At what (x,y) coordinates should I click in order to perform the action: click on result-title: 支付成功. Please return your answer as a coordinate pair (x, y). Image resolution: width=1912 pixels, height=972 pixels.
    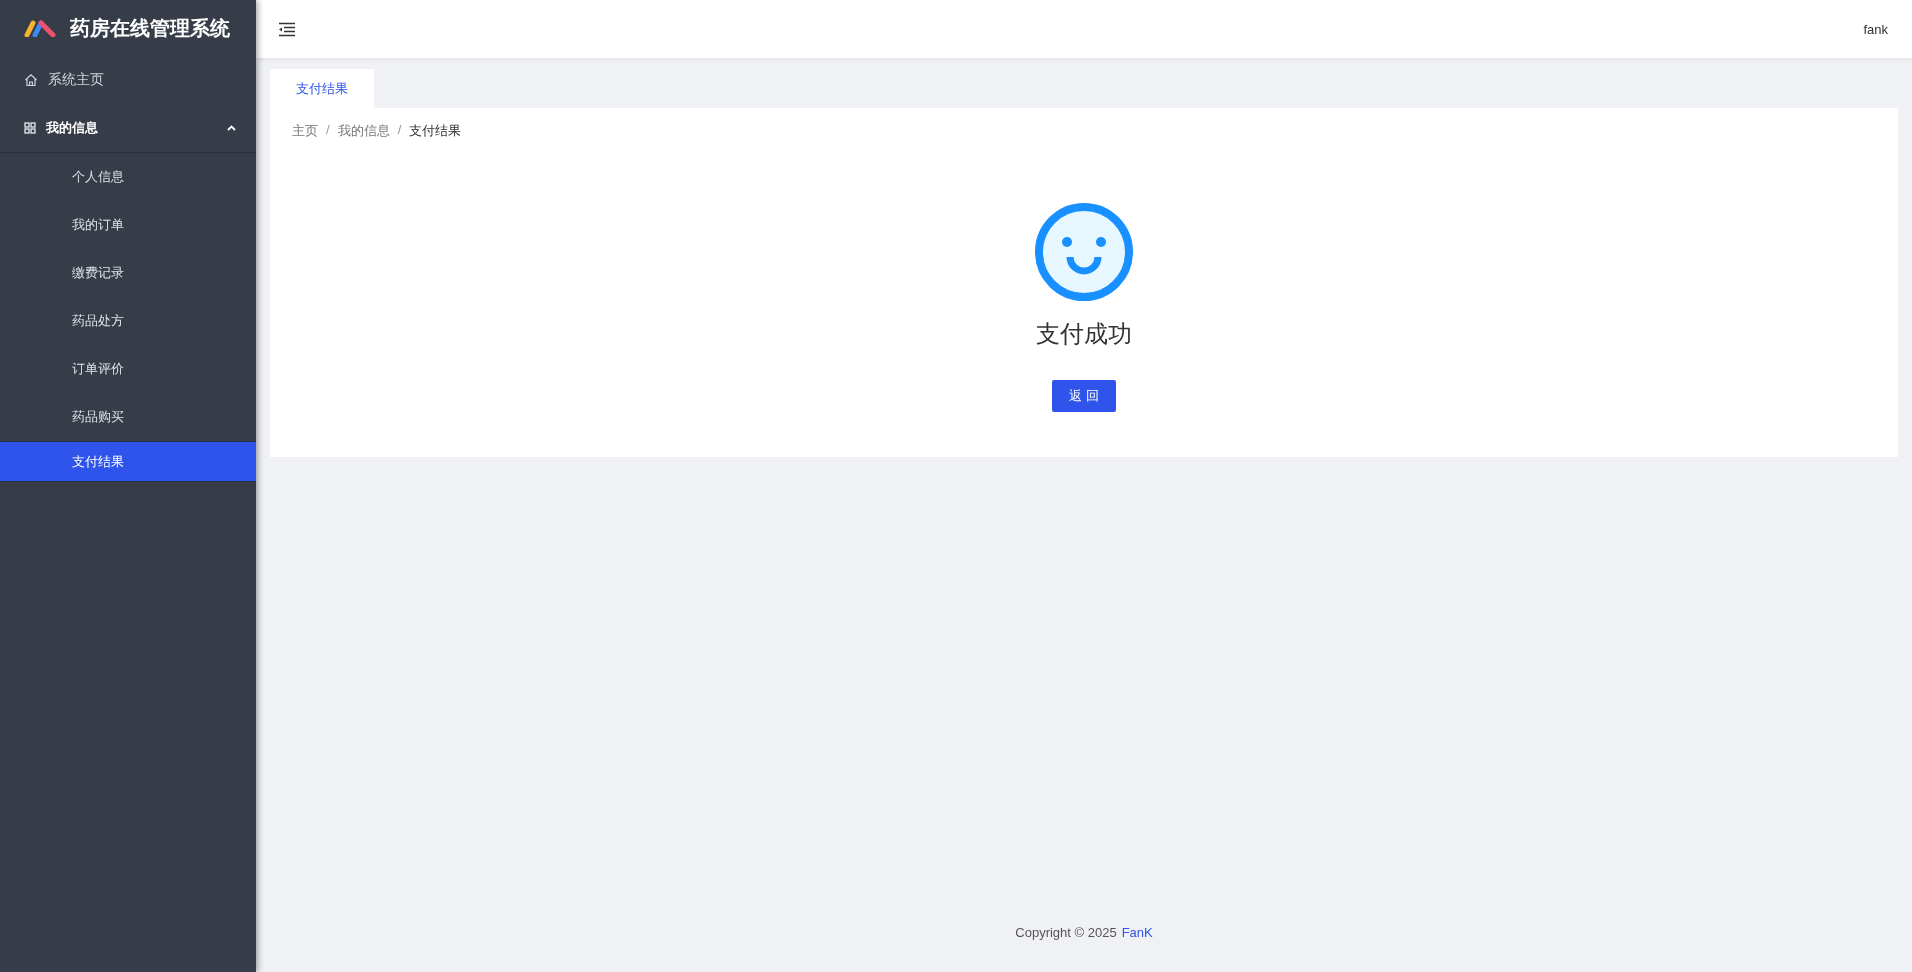
    Looking at the image, I should click on (1084, 334).